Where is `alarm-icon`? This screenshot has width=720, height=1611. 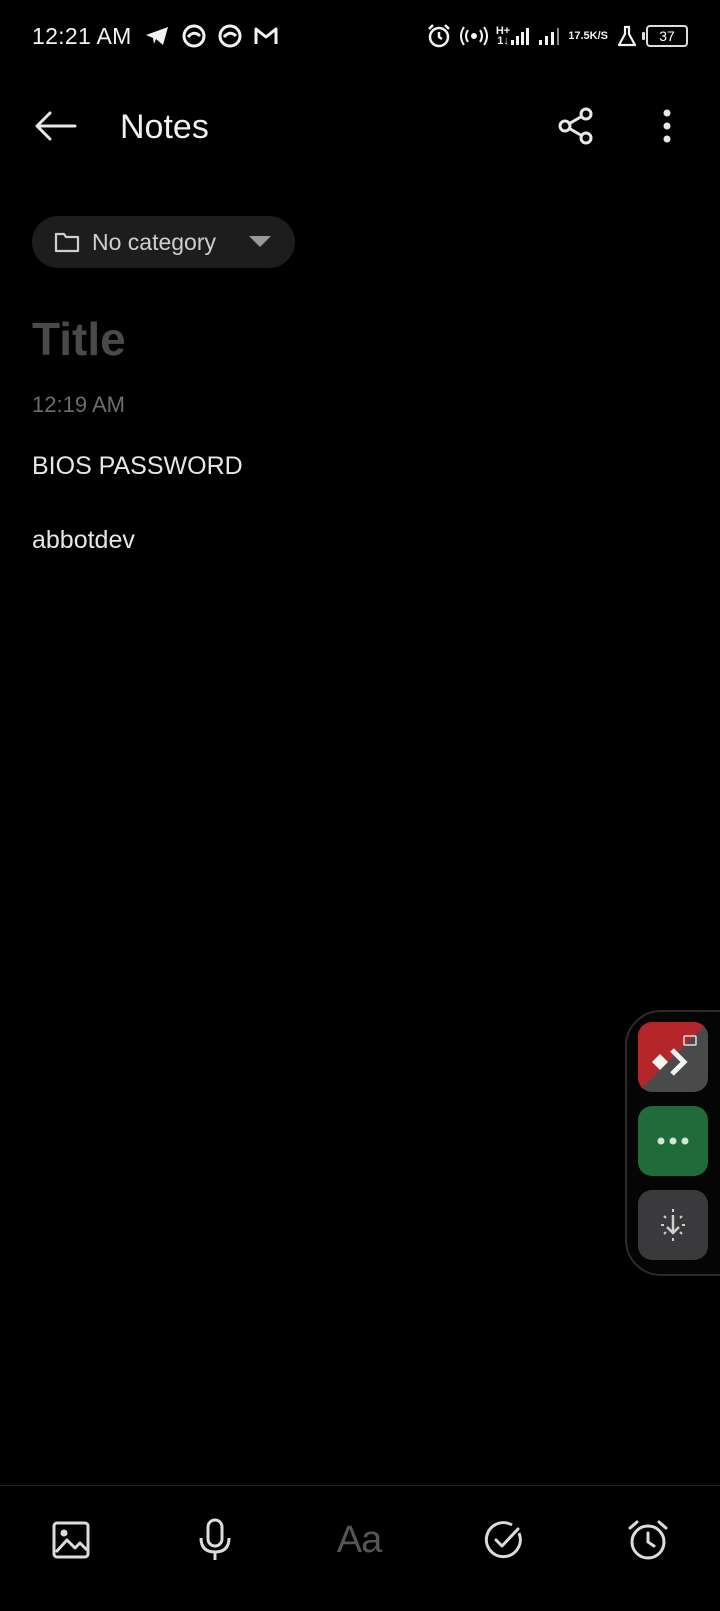
alarm-icon is located at coordinates (439, 36).